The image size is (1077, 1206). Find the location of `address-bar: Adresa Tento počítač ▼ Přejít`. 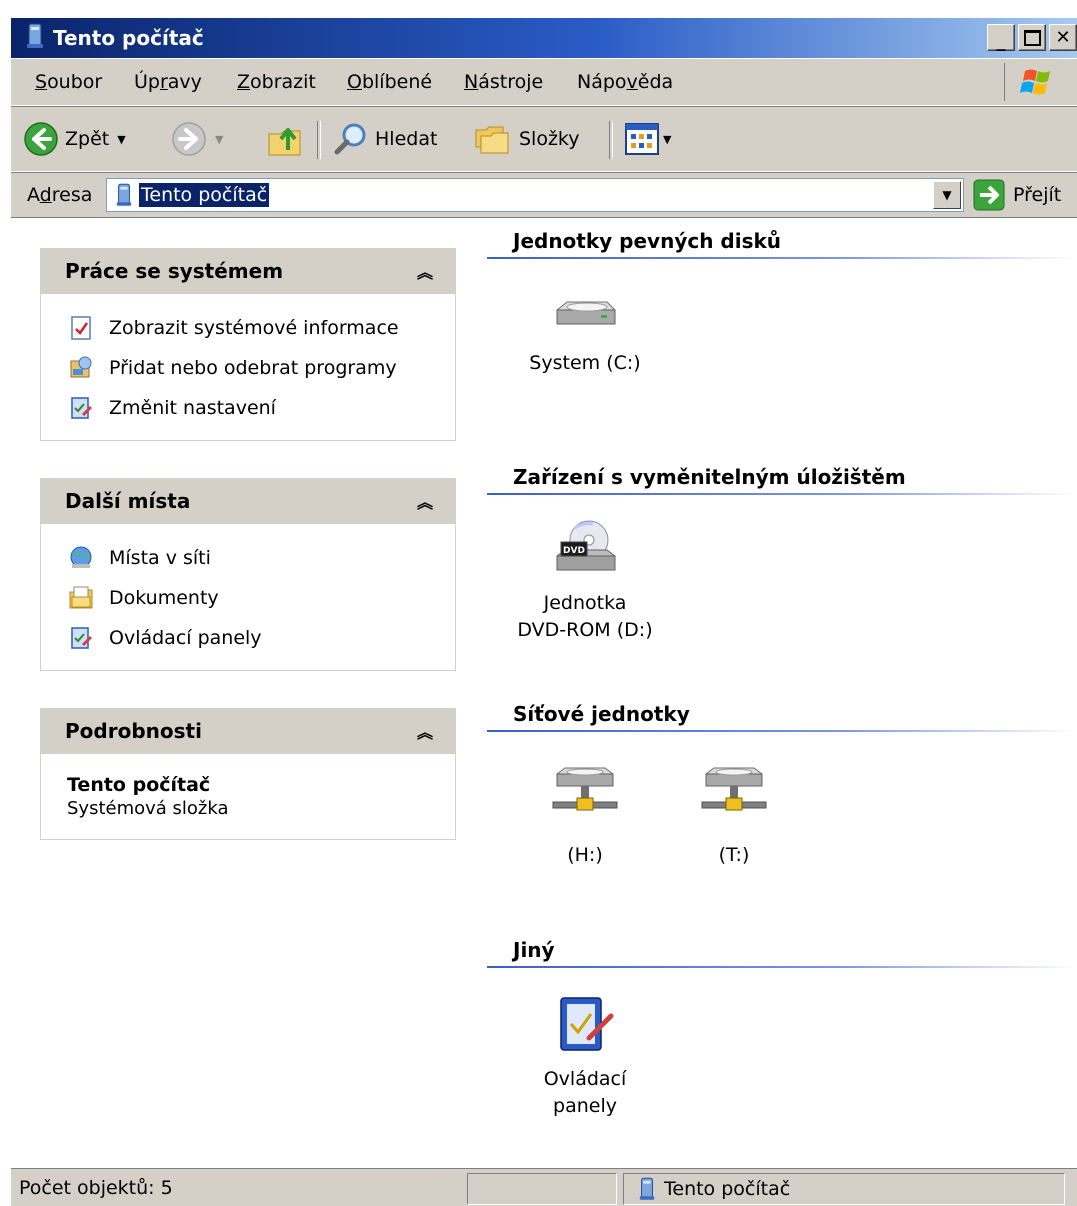

address-bar: Adresa Tento počítač ▼ Přejít is located at coordinates (544, 195).